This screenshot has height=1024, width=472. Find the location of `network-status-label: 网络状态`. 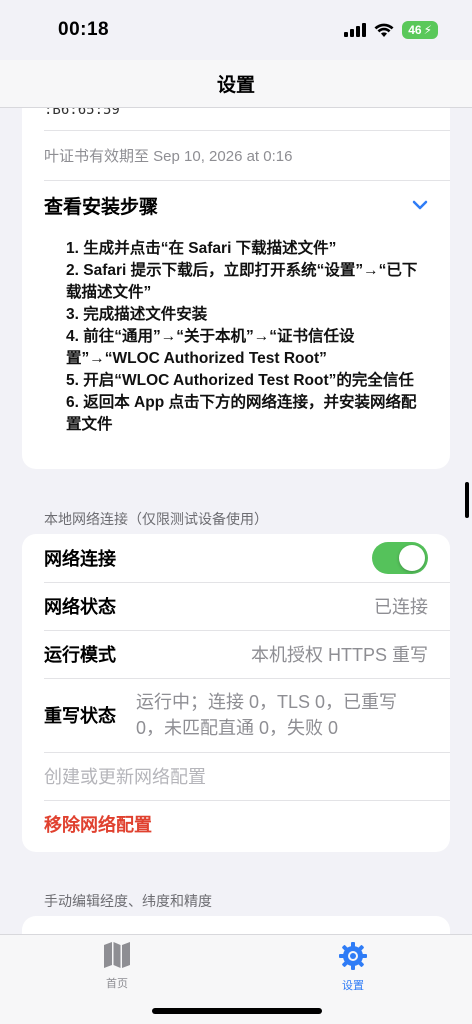

network-status-label: 网络状态 is located at coordinates (80, 607).